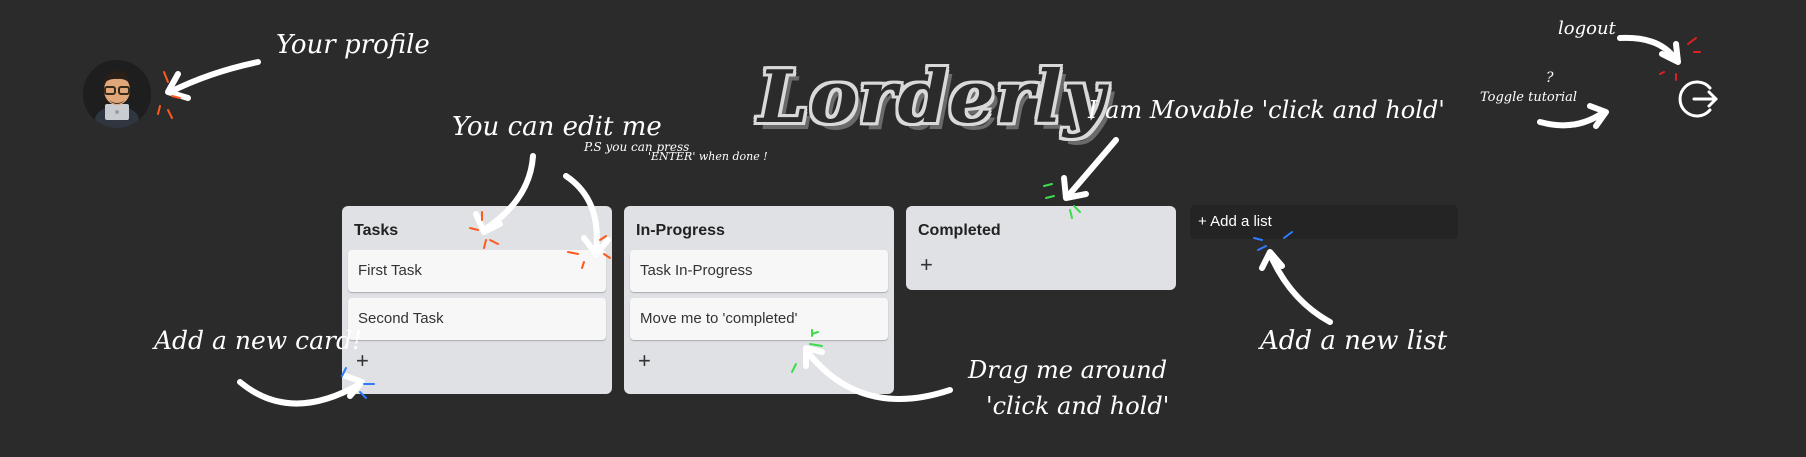 This screenshot has width=1806, height=457. Describe the element at coordinates (581, 214) in the screenshot. I see `ps-arrow-icon` at that location.